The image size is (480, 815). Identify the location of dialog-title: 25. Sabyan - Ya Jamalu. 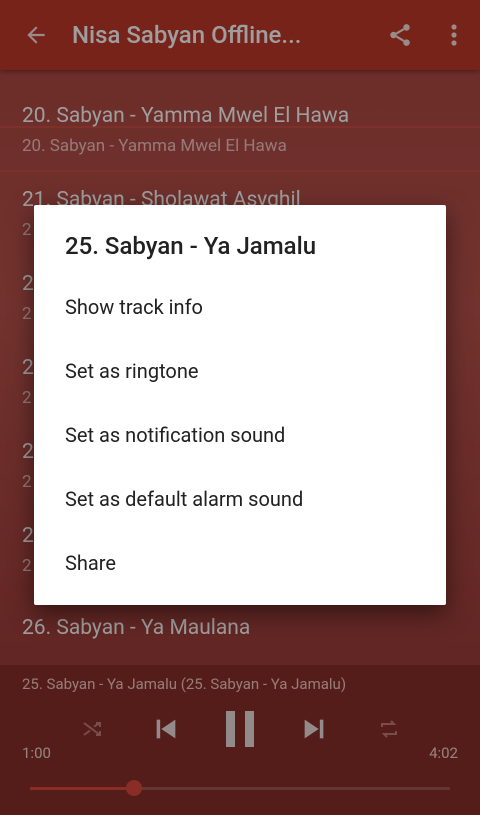
(191, 246).